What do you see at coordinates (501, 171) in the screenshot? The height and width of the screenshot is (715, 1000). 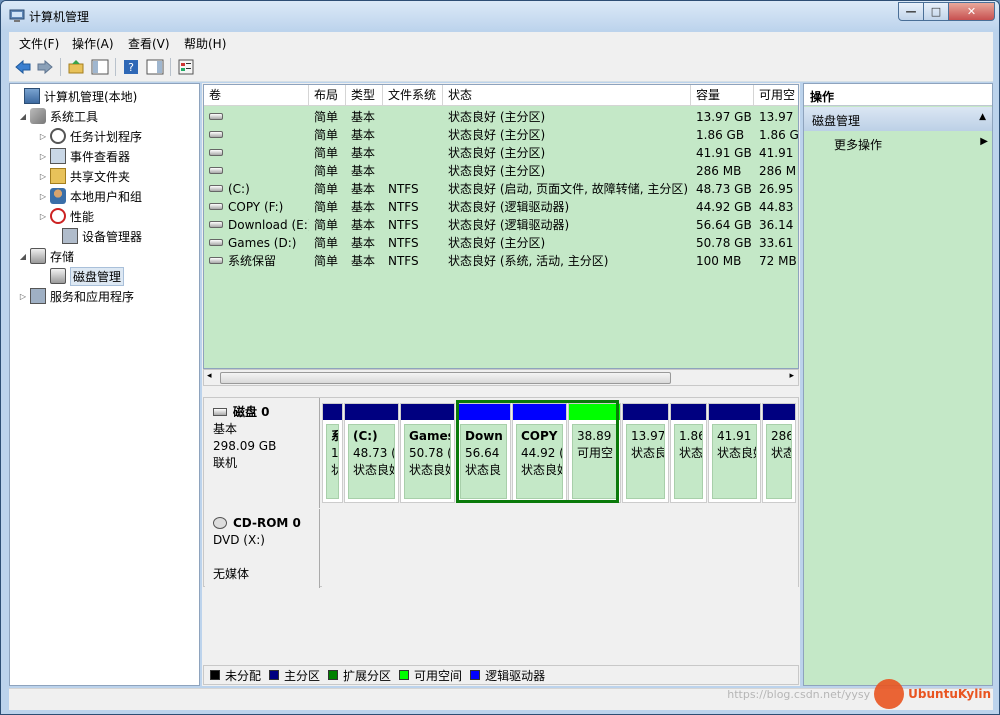 I see `volume-row: 简单 基本 状态良好 (主分区) 286 MB 286 M` at bounding box center [501, 171].